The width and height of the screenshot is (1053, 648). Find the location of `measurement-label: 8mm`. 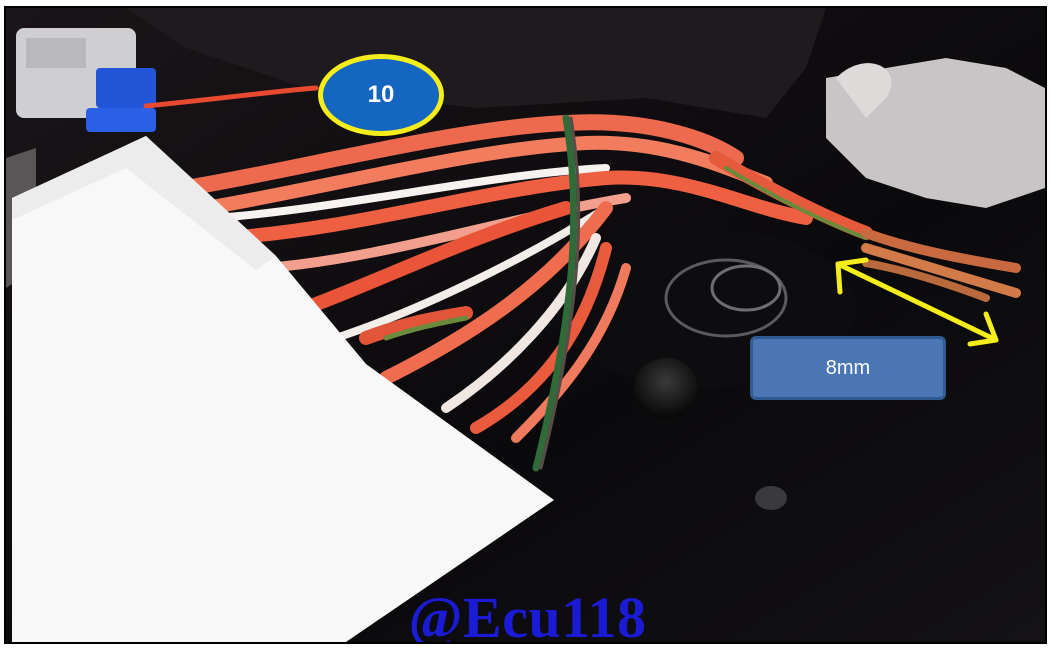

measurement-label: 8mm is located at coordinates (848, 368).